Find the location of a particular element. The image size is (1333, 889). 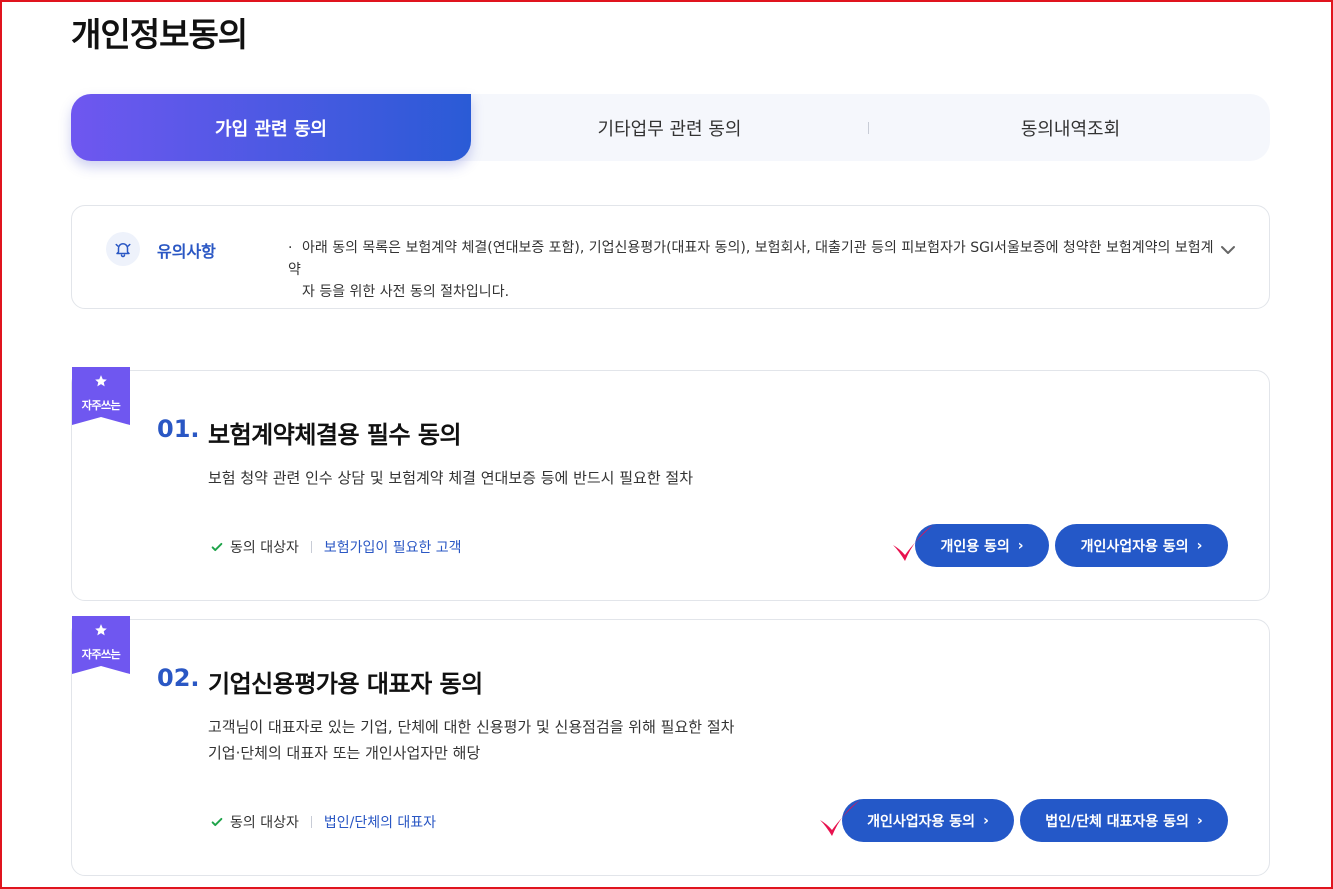

consent-target: 동의 대상자 법인/단체의 대표자 is located at coordinates (323, 822).